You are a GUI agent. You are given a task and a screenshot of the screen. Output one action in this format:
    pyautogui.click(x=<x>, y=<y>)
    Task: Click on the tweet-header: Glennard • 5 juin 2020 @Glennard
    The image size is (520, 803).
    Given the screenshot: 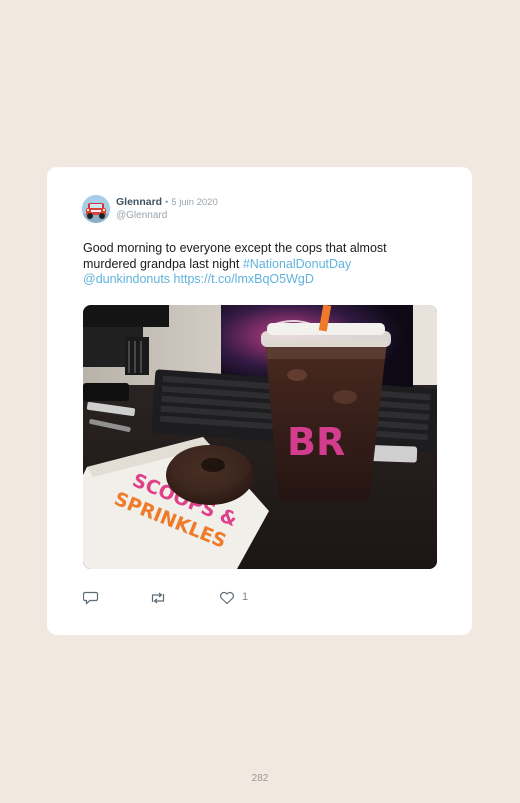 What is the action you would take?
    pyautogui.click(x=262, y=210)
    